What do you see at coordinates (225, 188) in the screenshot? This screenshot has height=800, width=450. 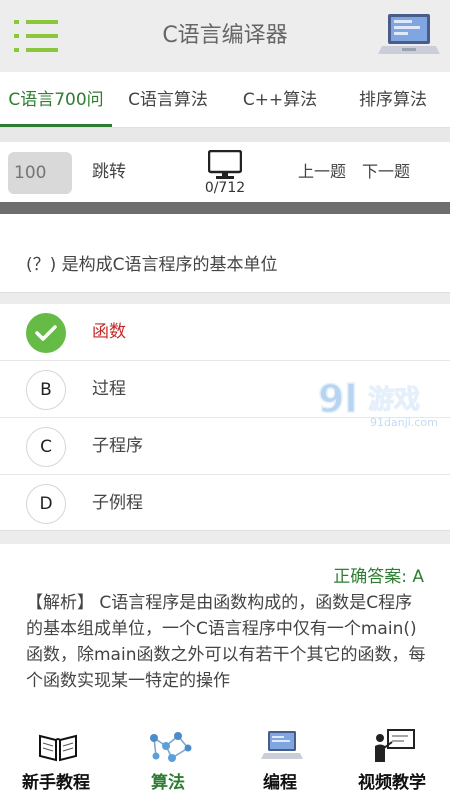 I see `question-progress: 0/712` at bounding box center [225, 188].